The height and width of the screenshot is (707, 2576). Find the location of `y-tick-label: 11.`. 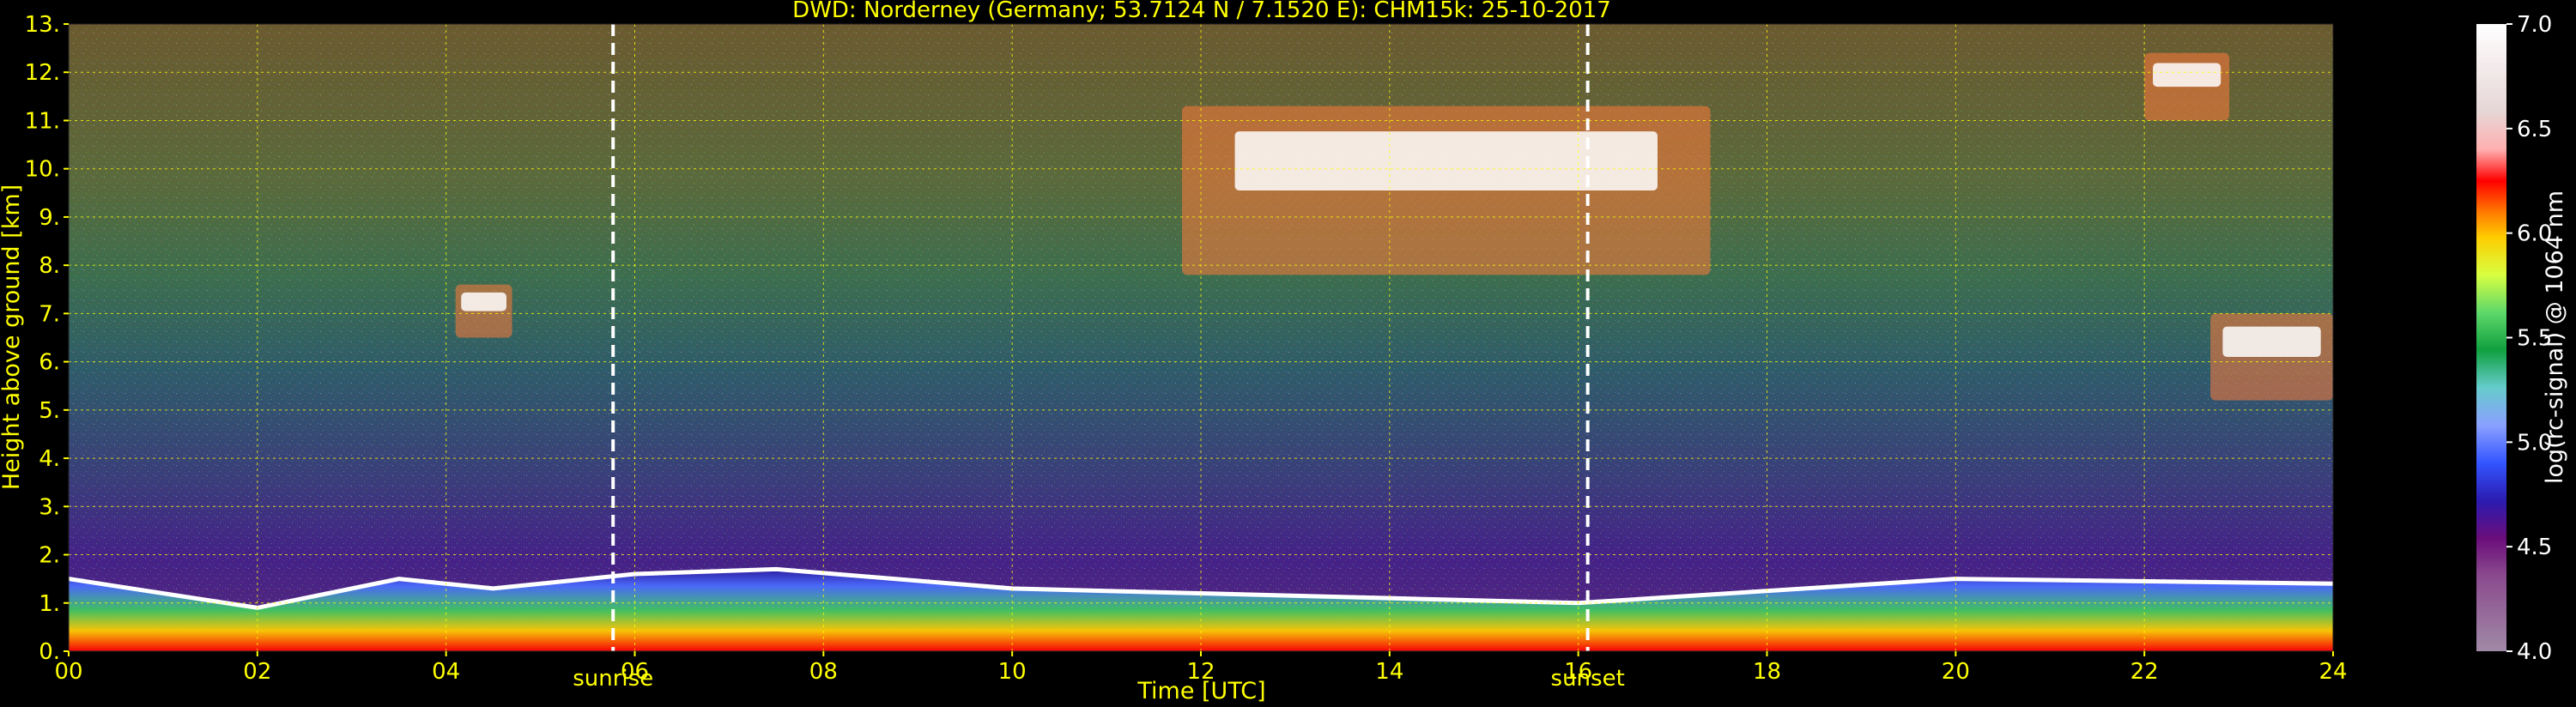

y-tick-label: 11. is located at coordinates (42, 121).